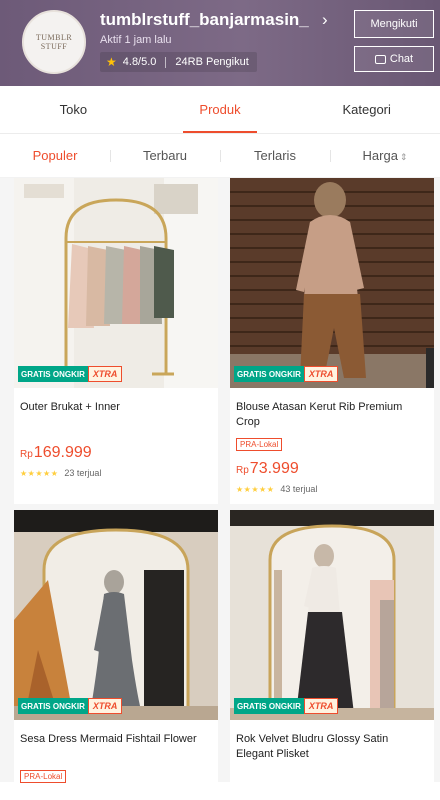 This screenshot has width=440, height=800. I want to click on price-value: 169.999, so click(62, 452).